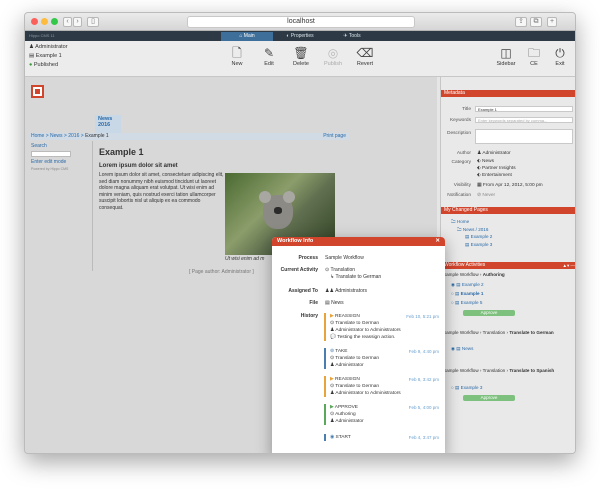  What do you see at coordinates (489, 195) in the screenshot?
I see `notification-value-text: Never` at bounding box center [489, 195].